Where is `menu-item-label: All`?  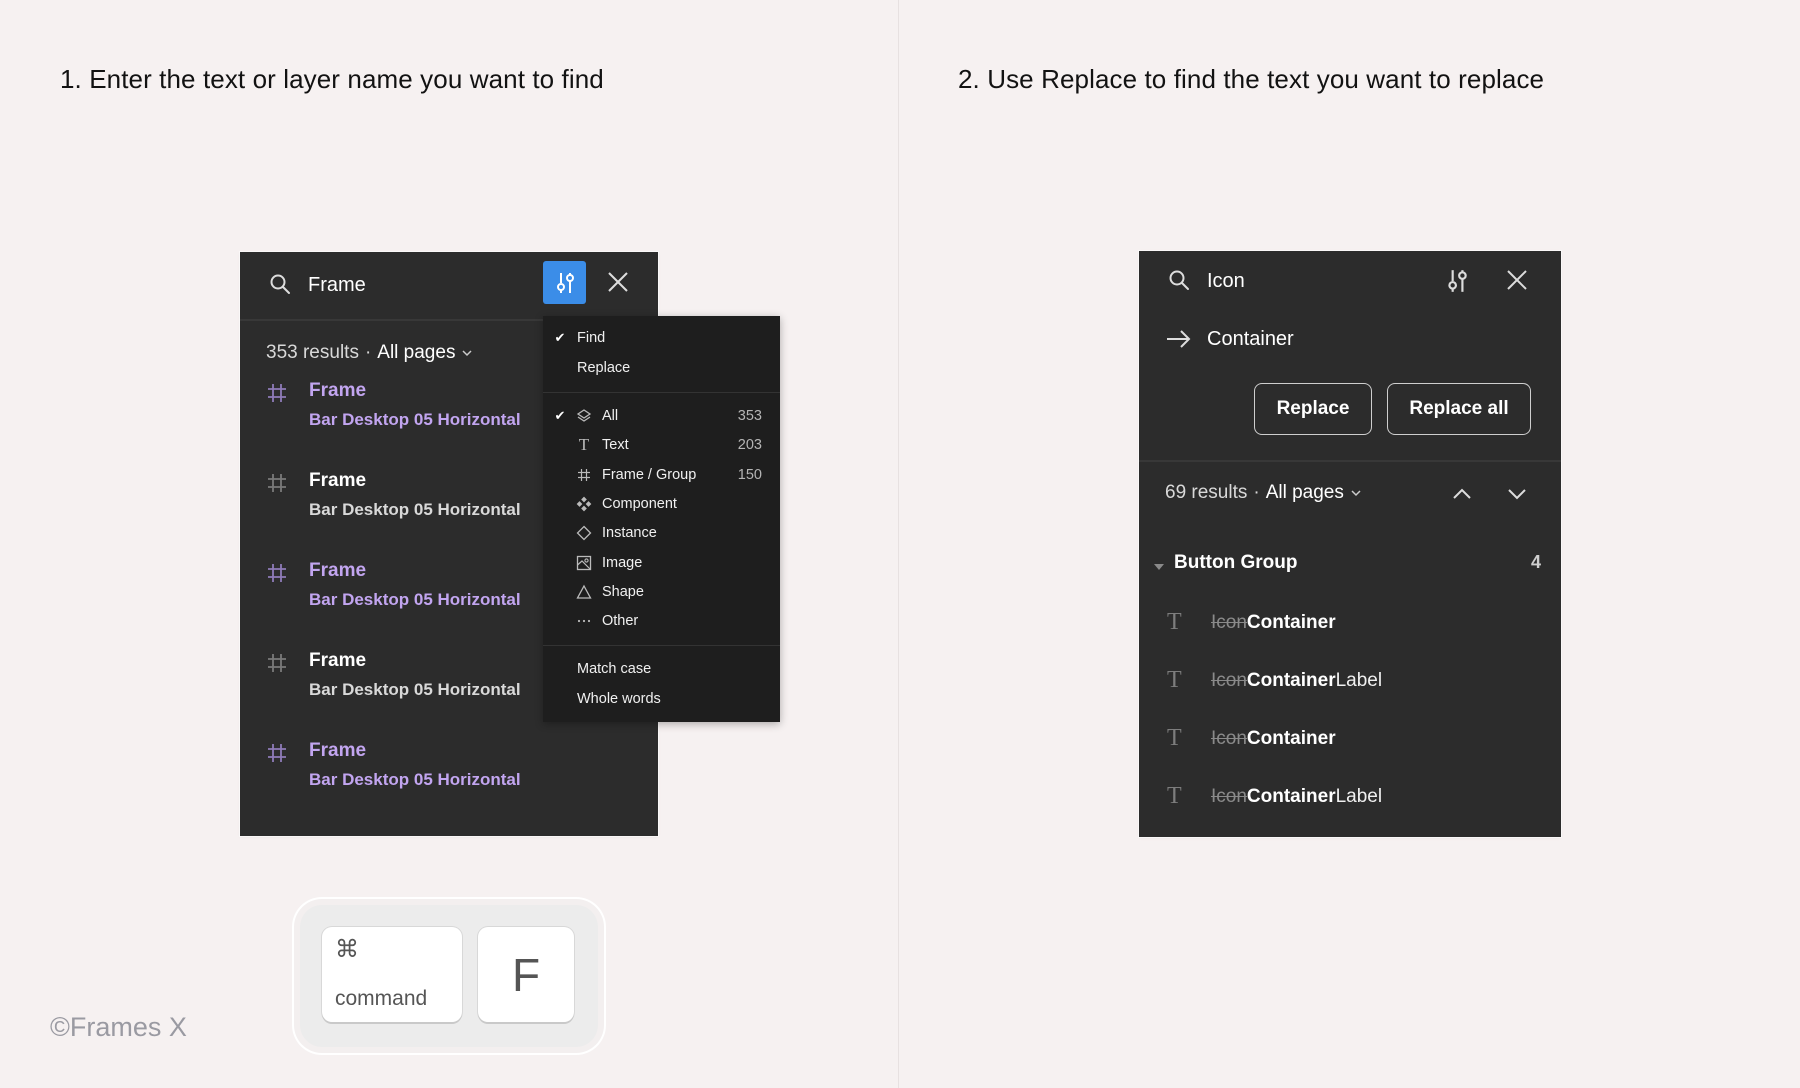 menu-item-label: All is located at coordinates (610, 416).